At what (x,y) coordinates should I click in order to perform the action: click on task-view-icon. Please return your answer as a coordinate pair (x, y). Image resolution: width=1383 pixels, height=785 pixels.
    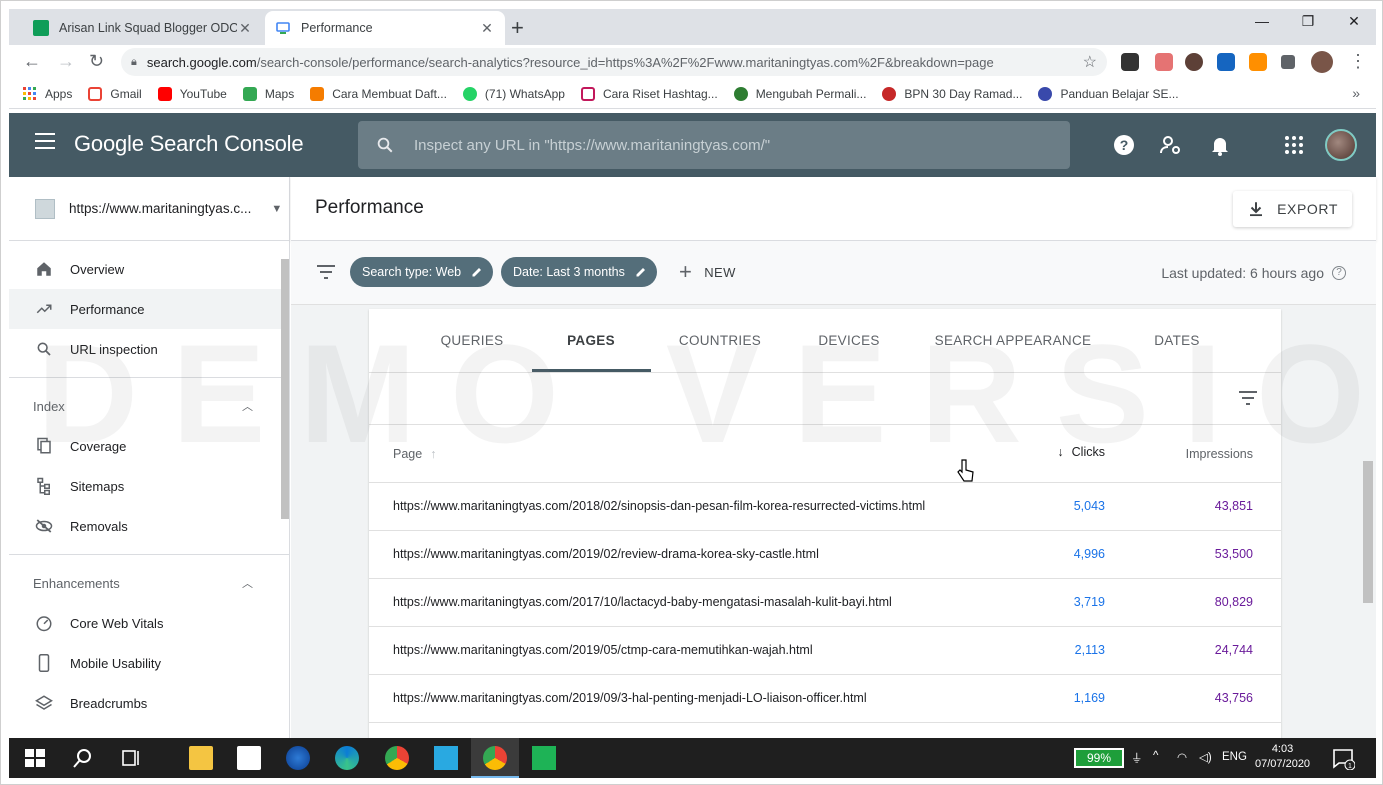
    Looking at the image, I should click on (131, 758).